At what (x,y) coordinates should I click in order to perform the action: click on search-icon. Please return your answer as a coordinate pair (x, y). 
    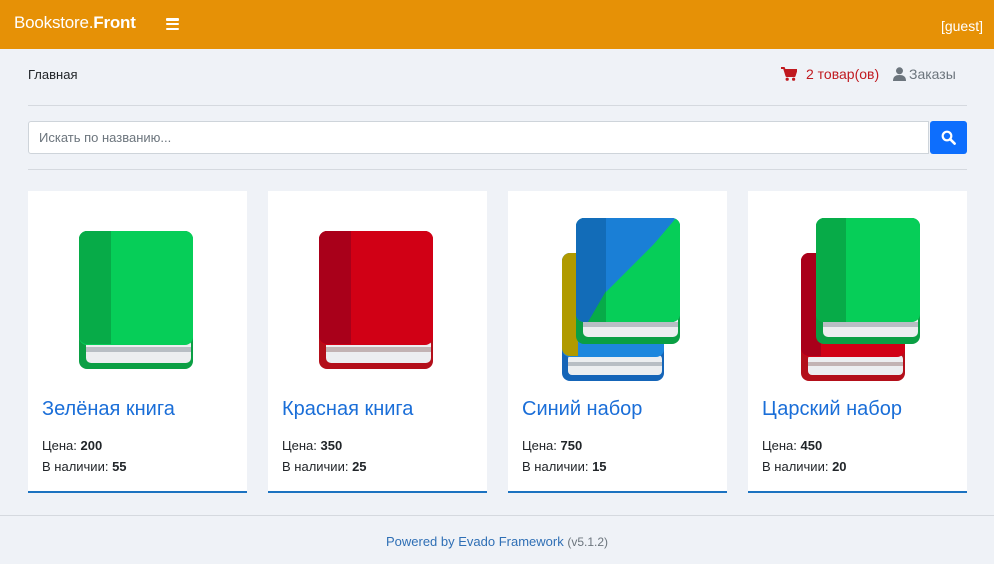
    Looking at the image, I should click on (948, 137).